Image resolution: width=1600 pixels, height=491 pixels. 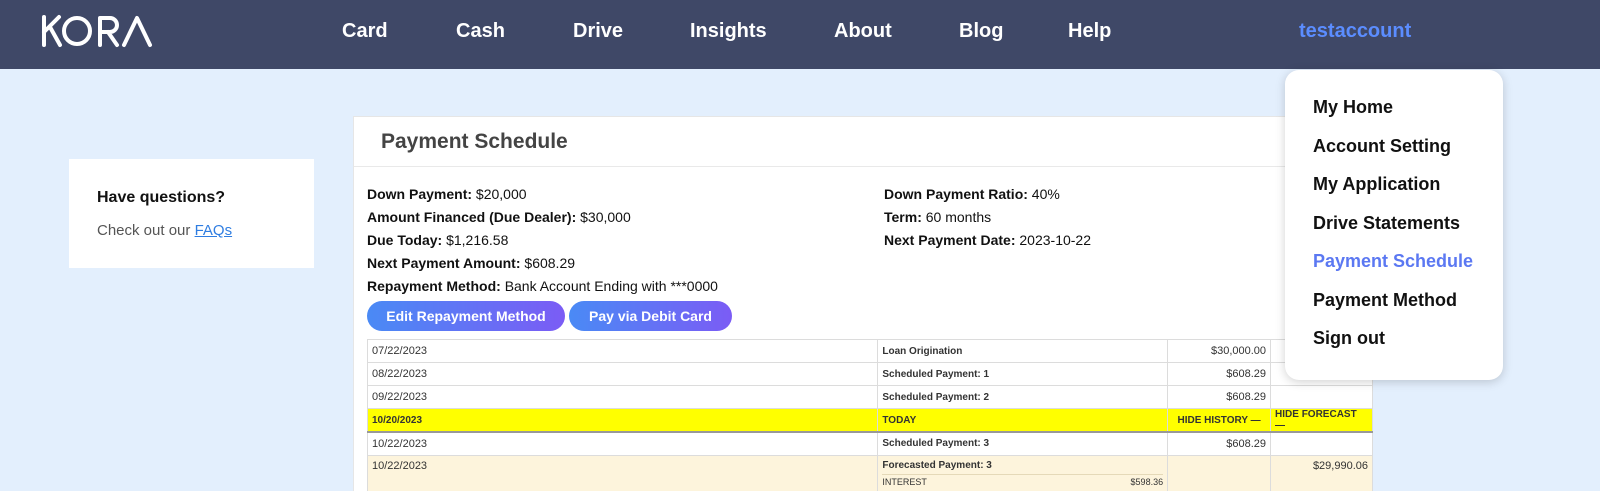 What do you see at coordinates (903, 217) in the screenshot?
I see `term-label: Term:` at bounding box center [903, 217].